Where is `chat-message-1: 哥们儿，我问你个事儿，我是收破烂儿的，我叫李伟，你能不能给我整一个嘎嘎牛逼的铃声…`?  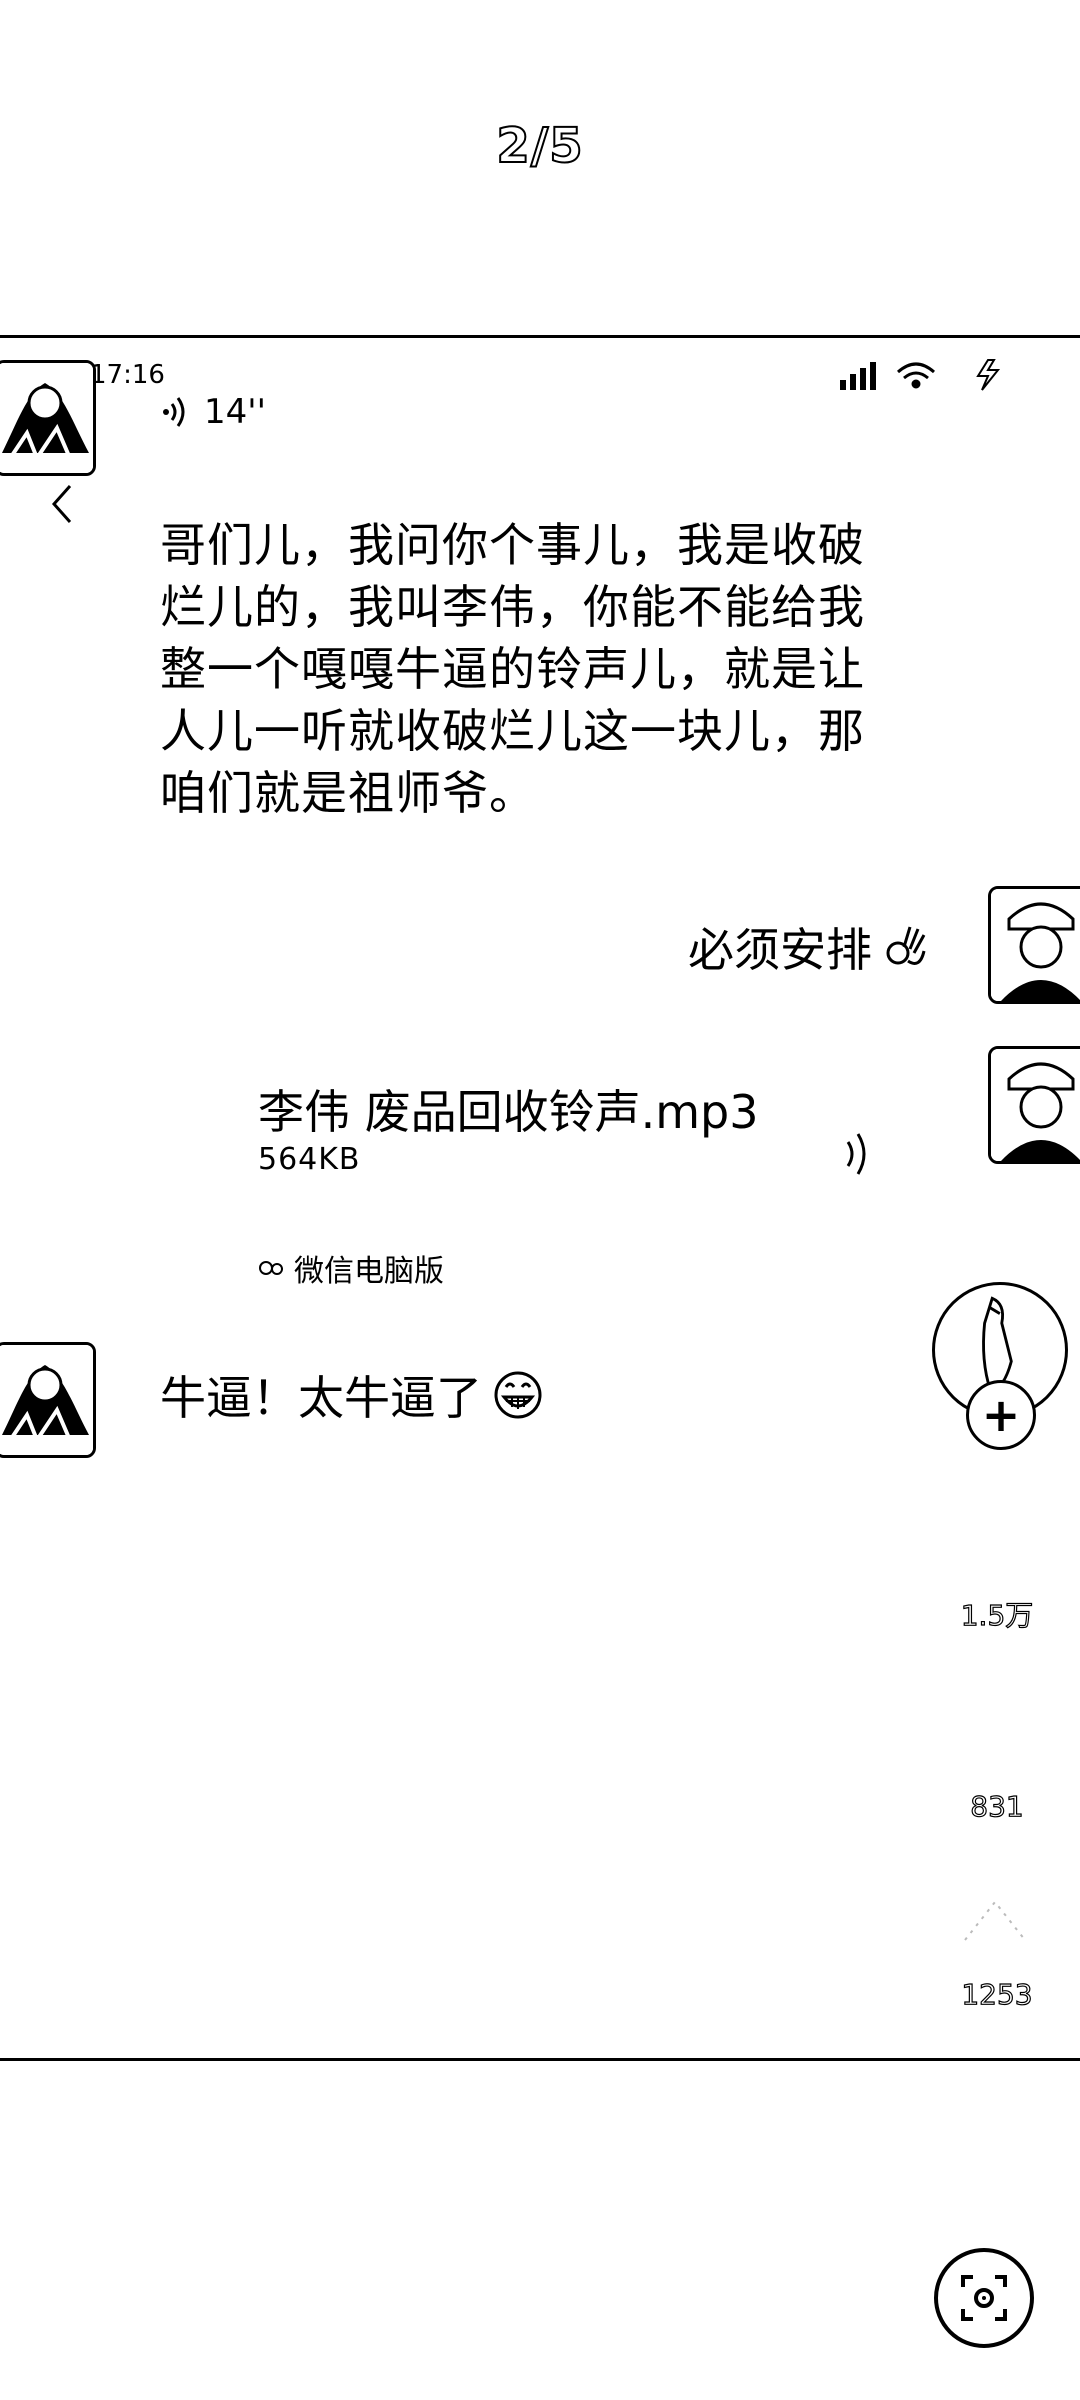 chat-message-1: 哥们儿，我问你个事儿，我是收破烂儿的，我叫李伟，你能不能给我整一个嘎嘎牛逼的铃声… is located at coordinates (512, 669).